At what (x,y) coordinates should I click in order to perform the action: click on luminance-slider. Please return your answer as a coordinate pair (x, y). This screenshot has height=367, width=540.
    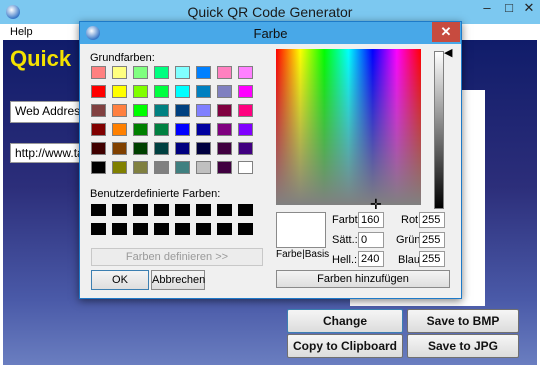
    Looking at the image, I should click on (439, 130).